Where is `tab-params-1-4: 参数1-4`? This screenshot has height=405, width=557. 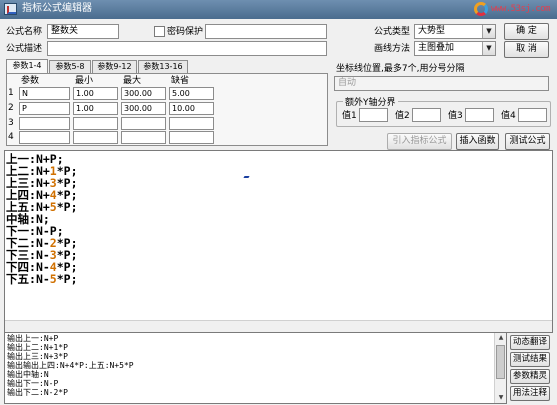 tab-params-1-4: 参数1-4 is located at coordinates (27, 66).